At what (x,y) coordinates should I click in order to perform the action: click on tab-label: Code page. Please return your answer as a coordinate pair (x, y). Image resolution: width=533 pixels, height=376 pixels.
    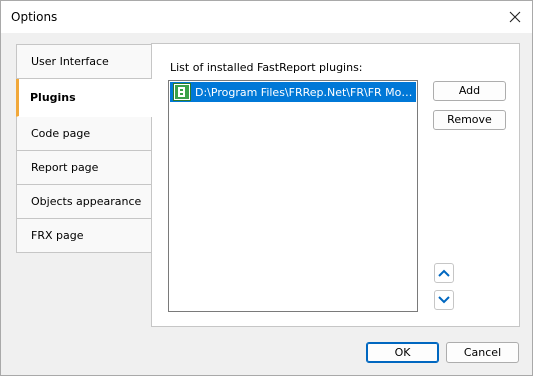
    Looking at the image, I should click on (61, 133).